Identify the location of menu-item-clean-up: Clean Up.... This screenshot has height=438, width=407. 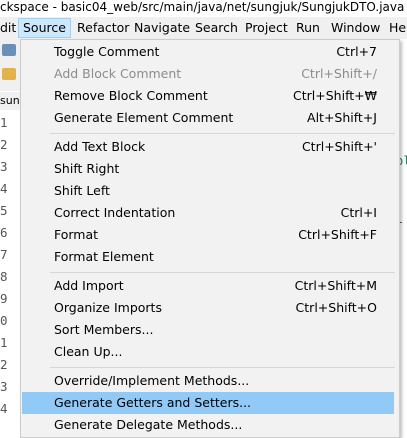
(208, 352).